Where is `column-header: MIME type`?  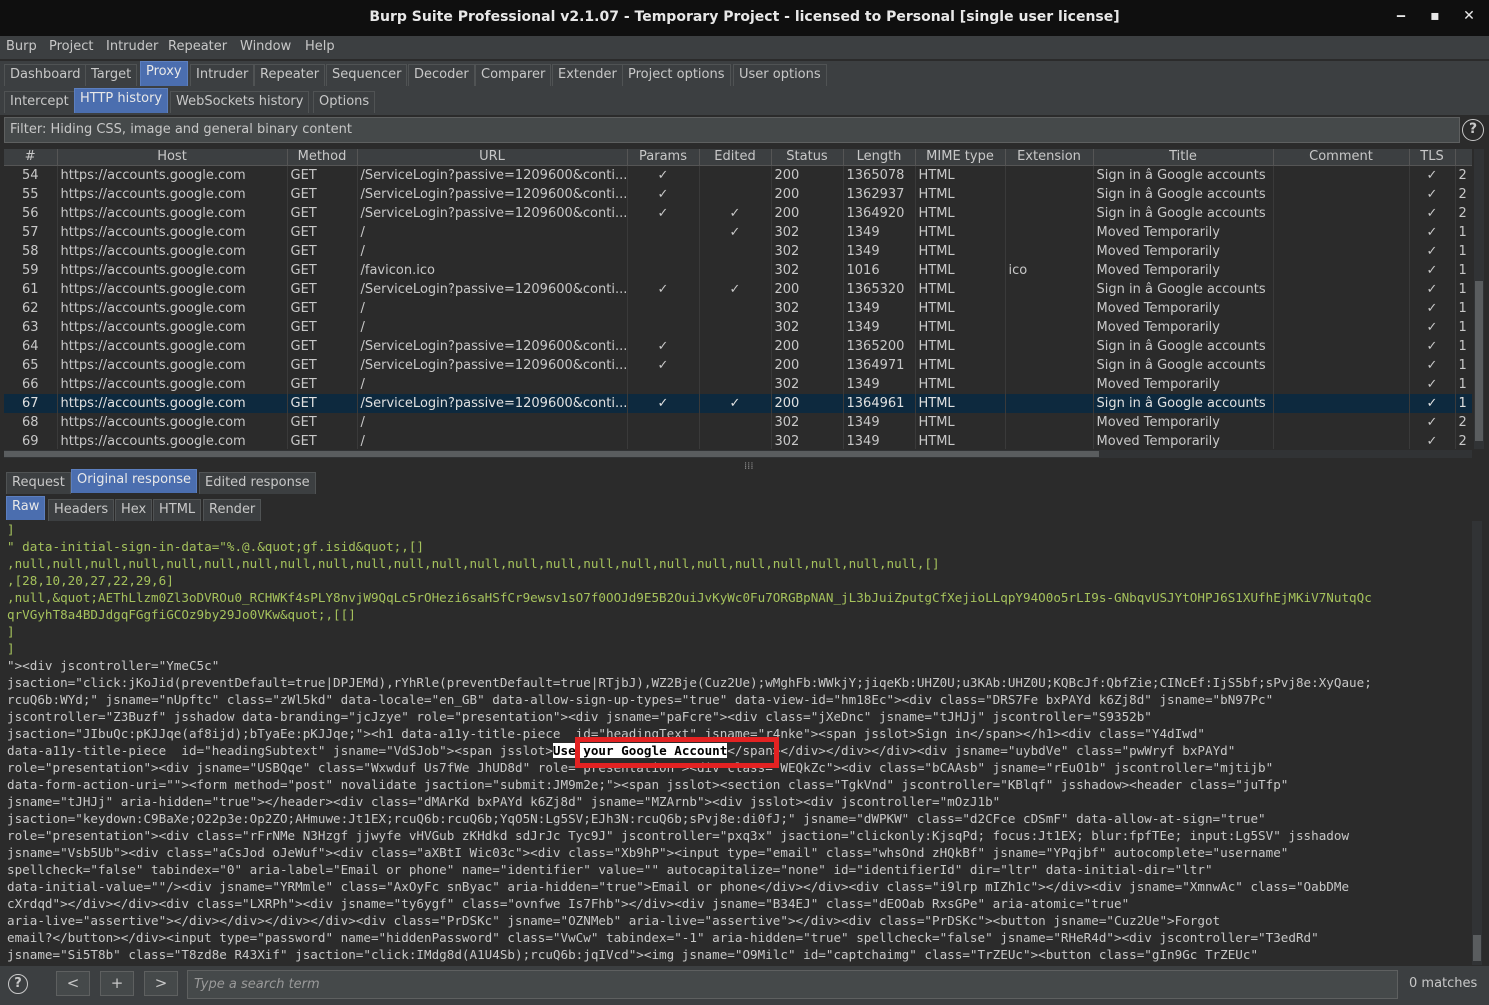 column-header: MIME type is located at coordinates (960, 157).